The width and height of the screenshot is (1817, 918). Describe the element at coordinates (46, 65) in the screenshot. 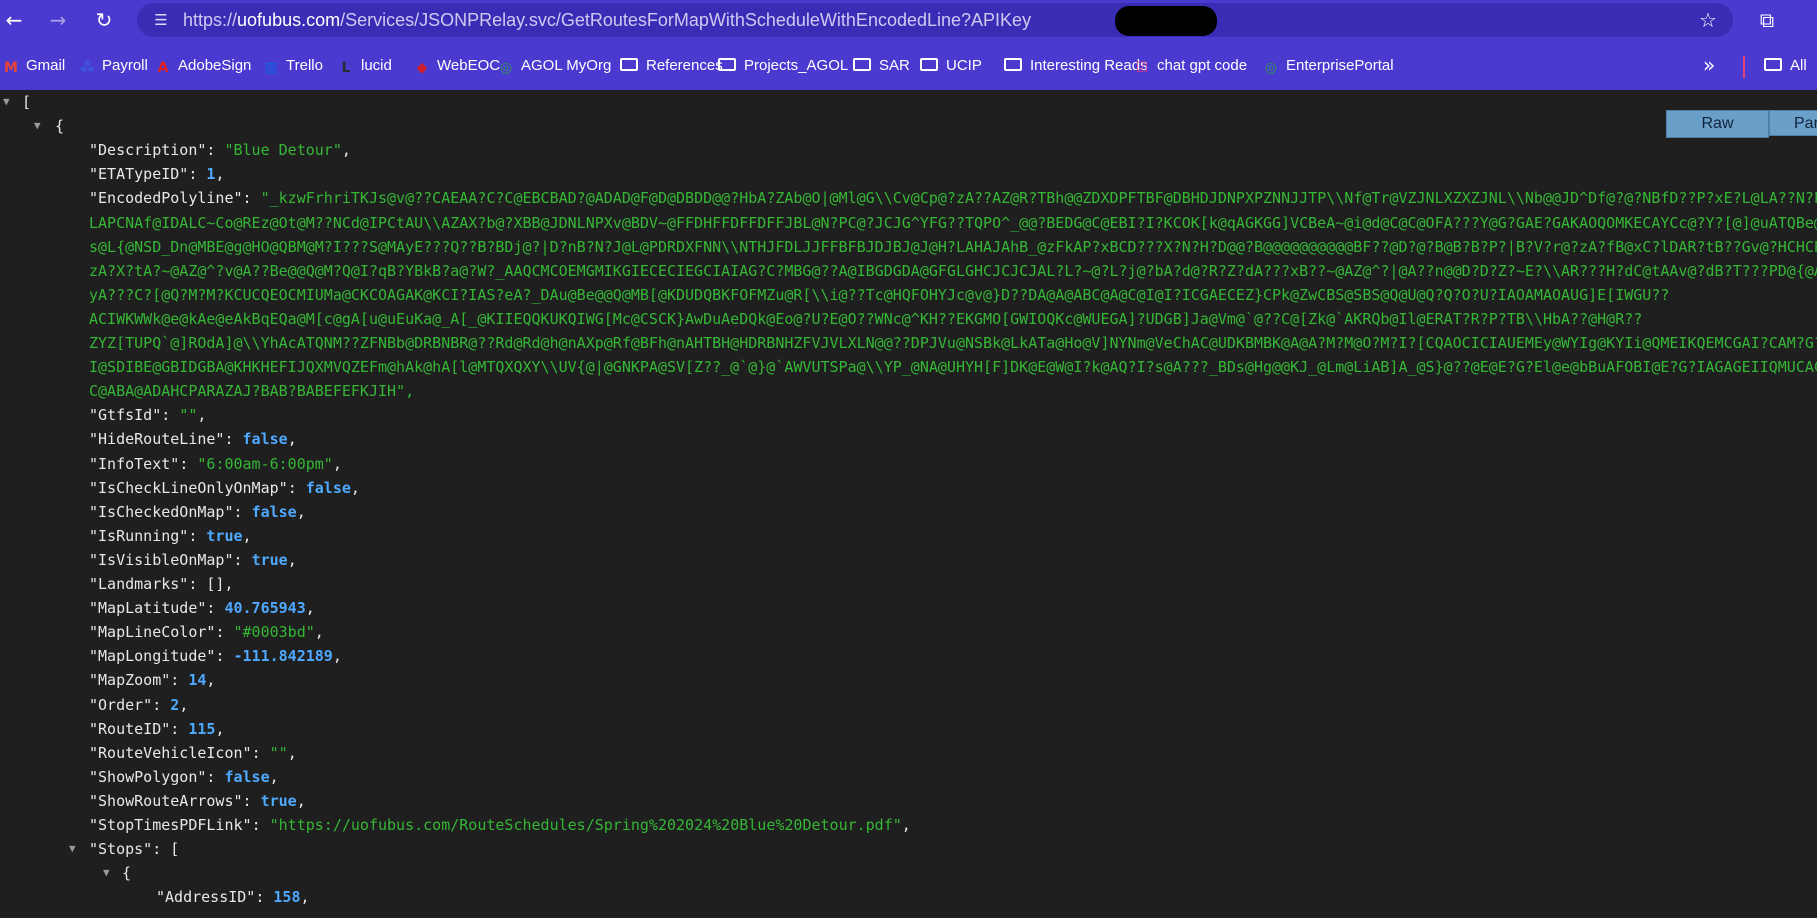

I see `bookmark-label: Gmail` at that location.